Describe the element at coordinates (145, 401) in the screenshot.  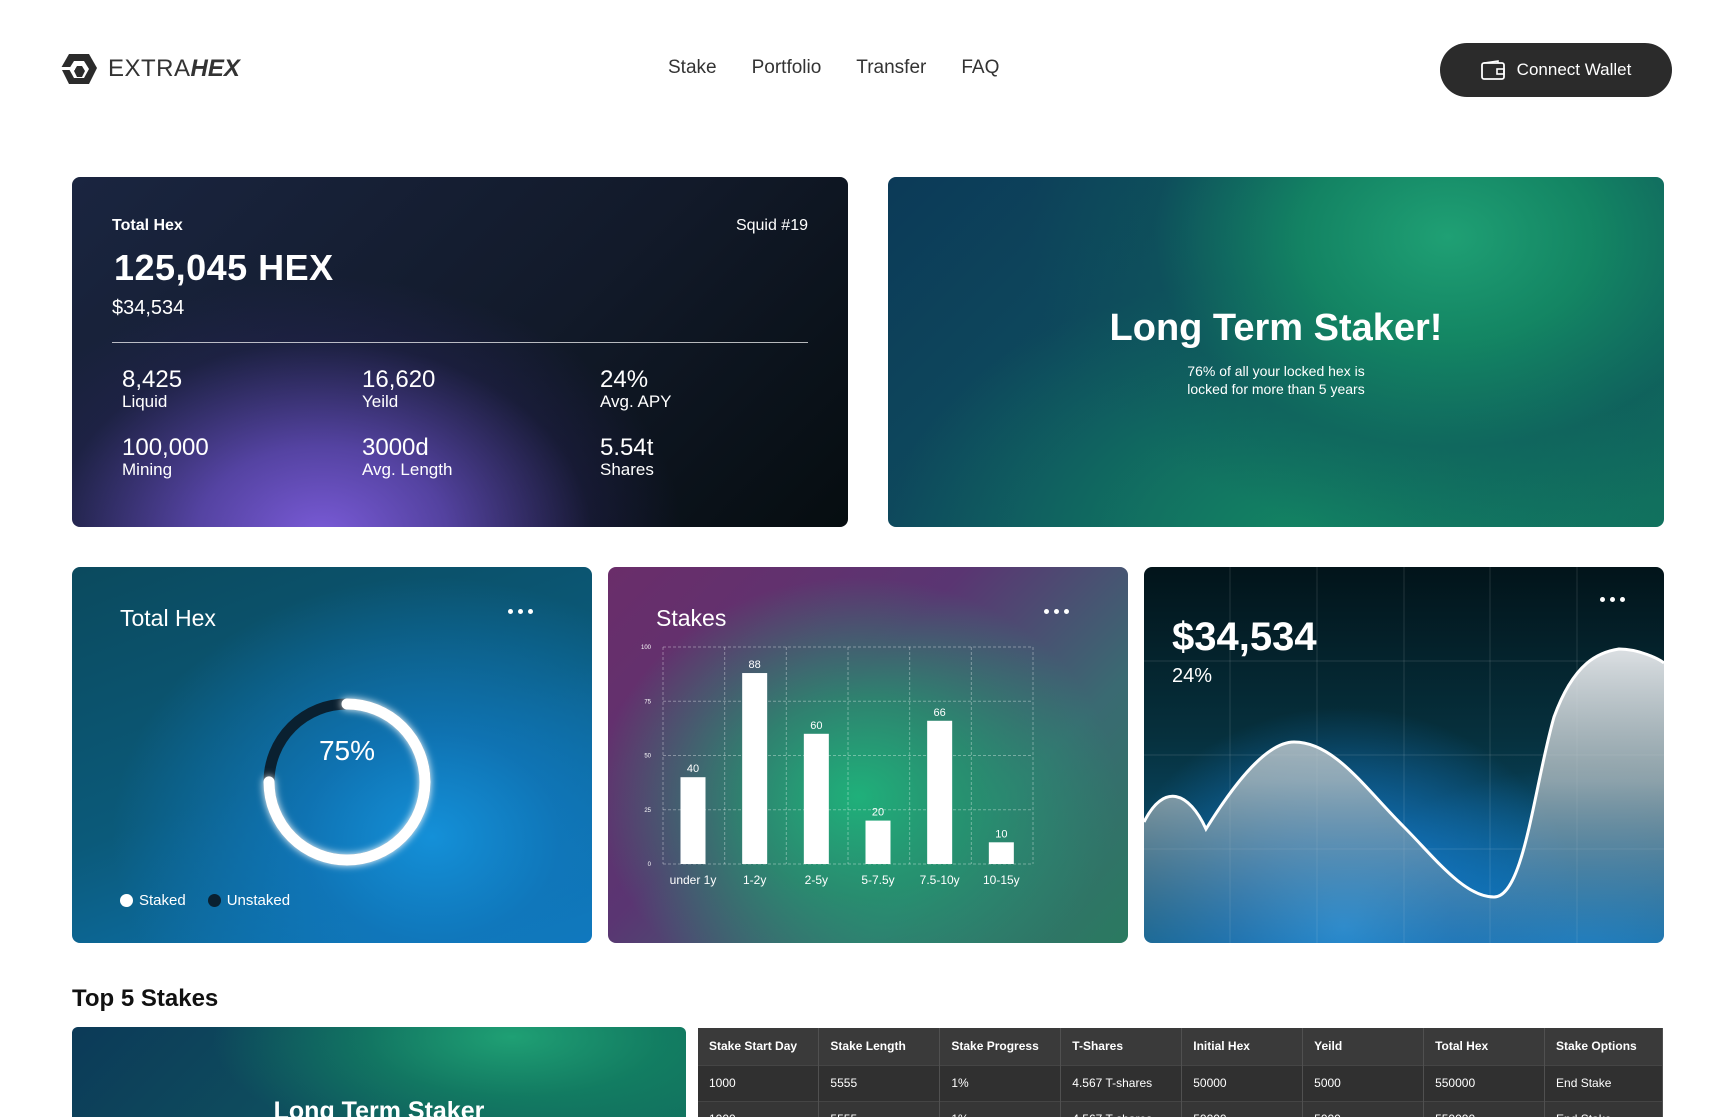
I see `stat-label: Liquid` at that location.